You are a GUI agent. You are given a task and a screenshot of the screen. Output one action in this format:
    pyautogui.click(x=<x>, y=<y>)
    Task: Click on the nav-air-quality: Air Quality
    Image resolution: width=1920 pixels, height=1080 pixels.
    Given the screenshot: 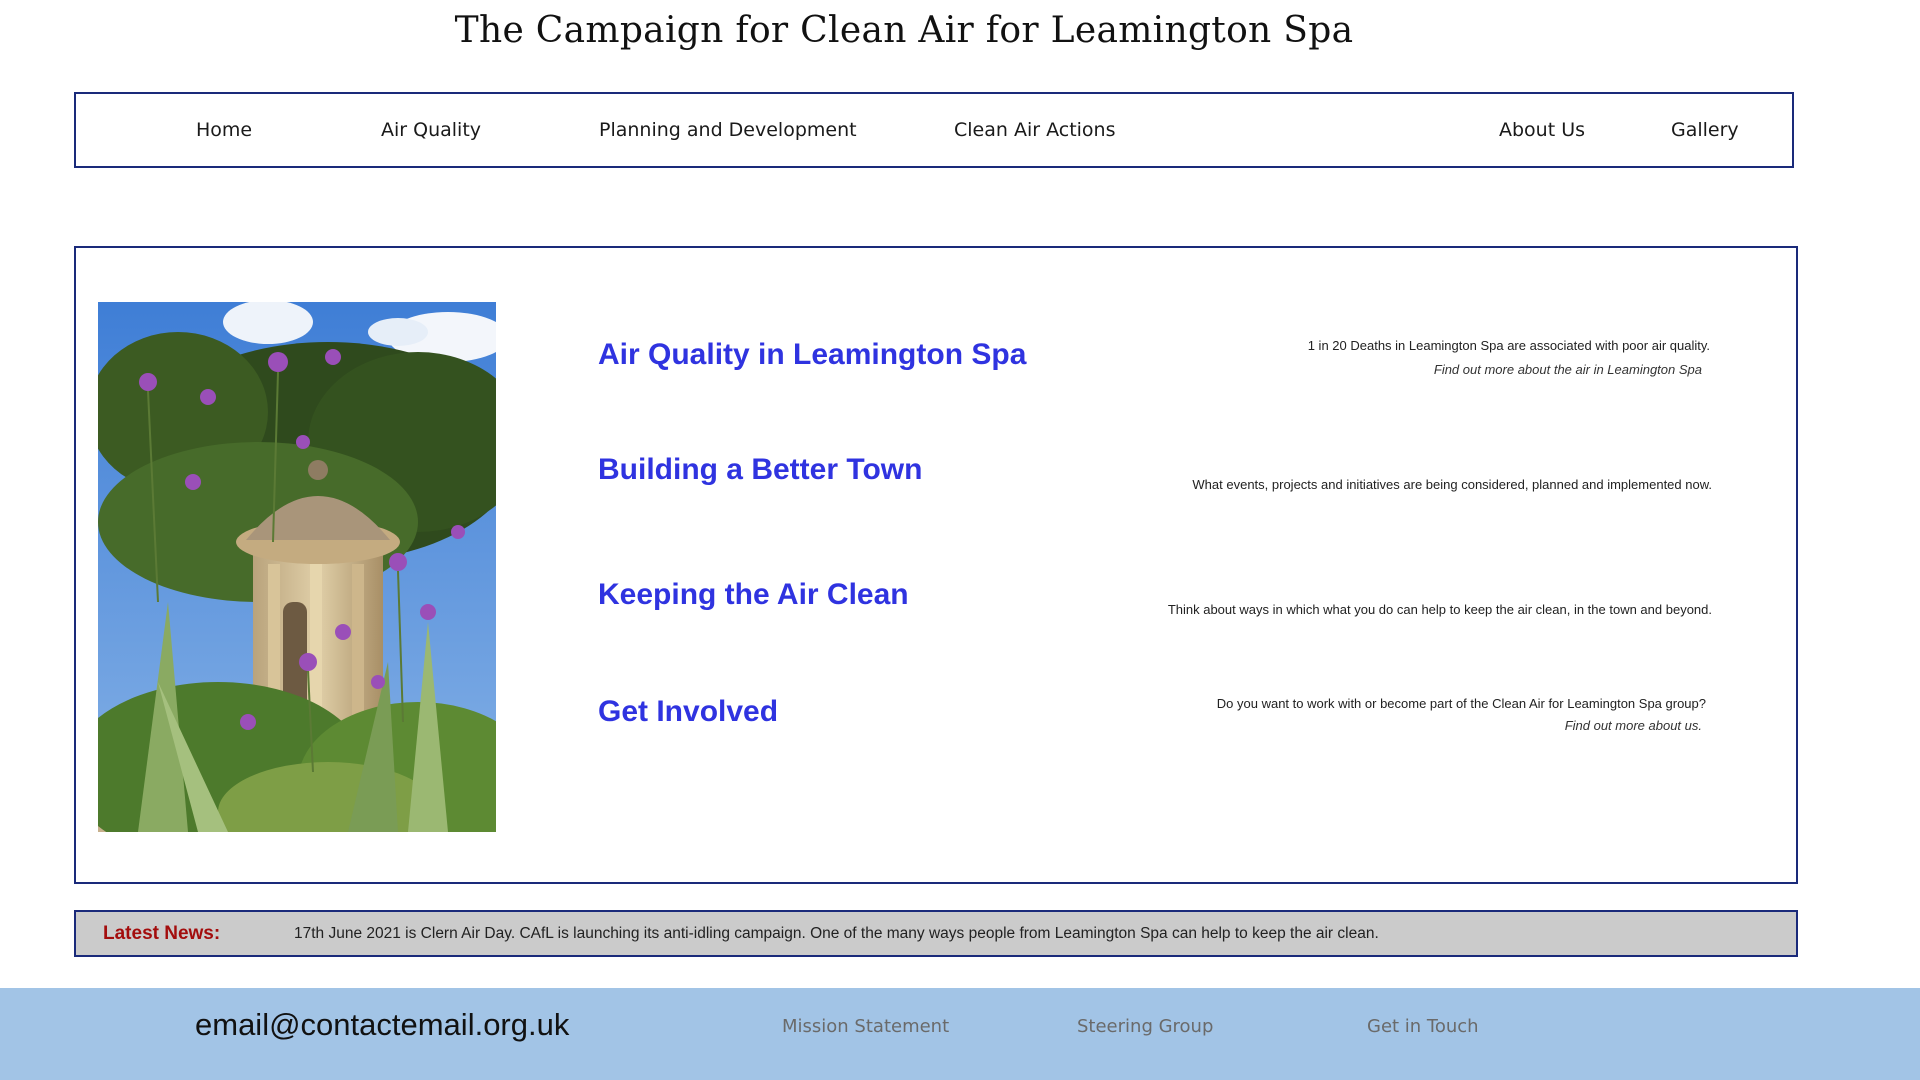 What is the action you would take?
    pyautogui.click(x=431, y=130)
    